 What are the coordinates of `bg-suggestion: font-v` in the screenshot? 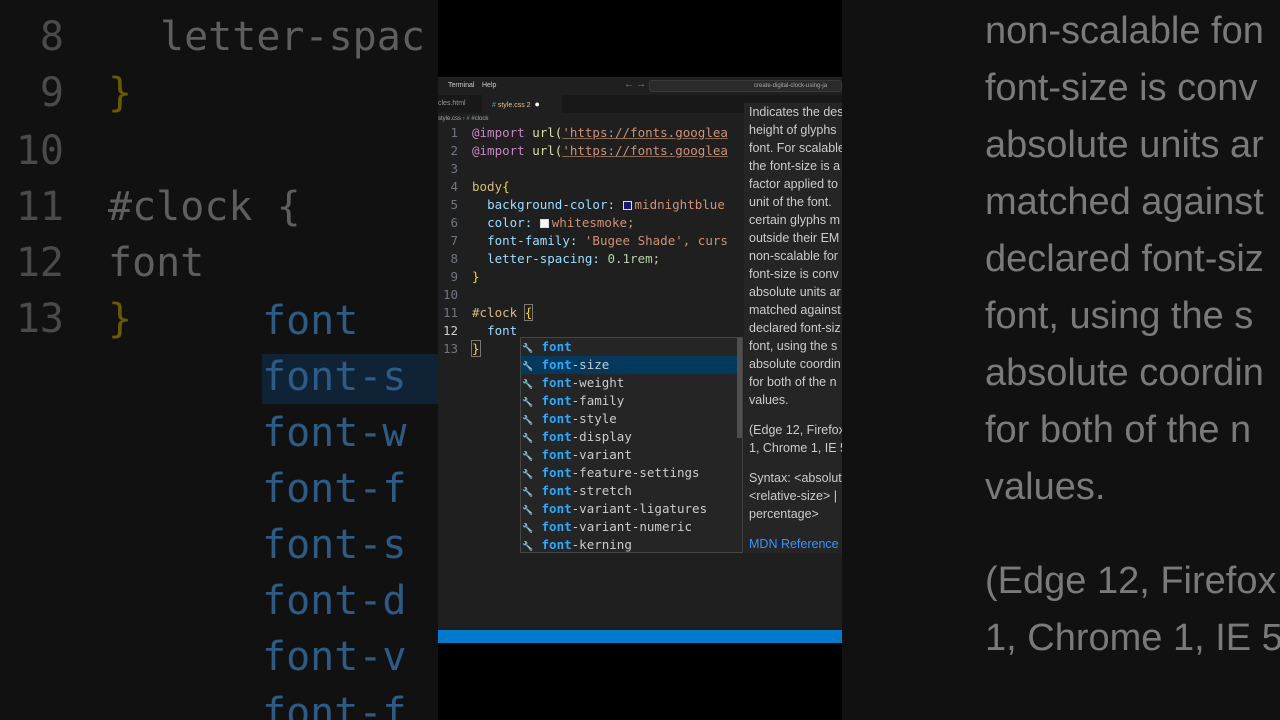 It's located at (334, 657).